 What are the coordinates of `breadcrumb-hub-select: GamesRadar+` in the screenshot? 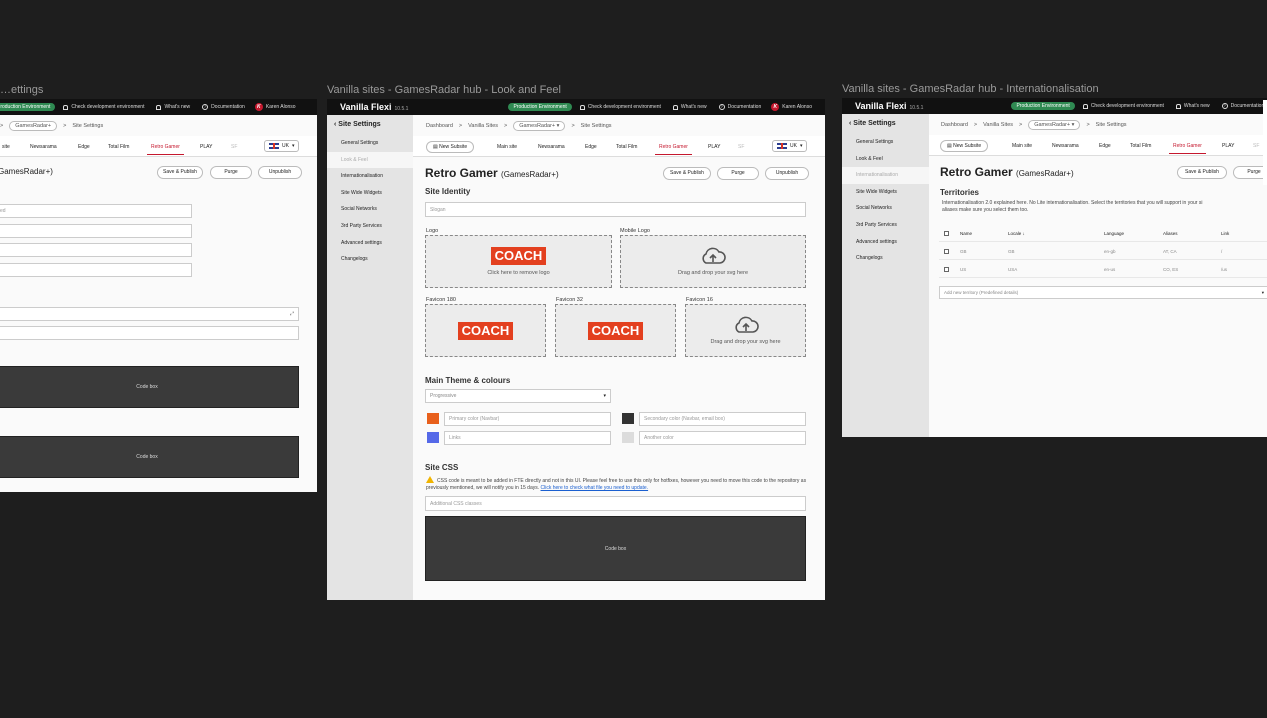 It's located at (33, 126).